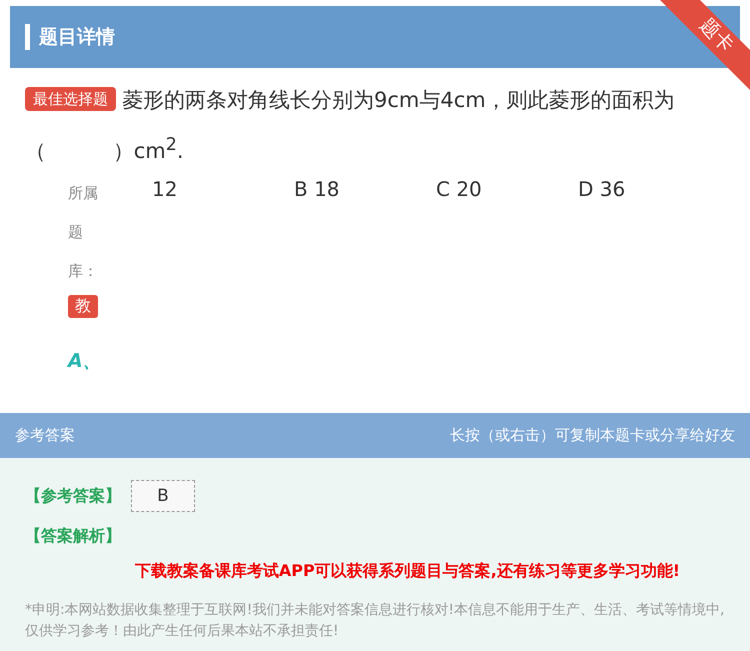 The height and width of the screenshot is (651, 750). What do you see at coordinates (377, 571) in the screenshot?
I see `promo-text: 下载教案备课库考试APP可以获得系列题目与答案,还有练习等更多学习功能!` at bounding box center [377, 571].